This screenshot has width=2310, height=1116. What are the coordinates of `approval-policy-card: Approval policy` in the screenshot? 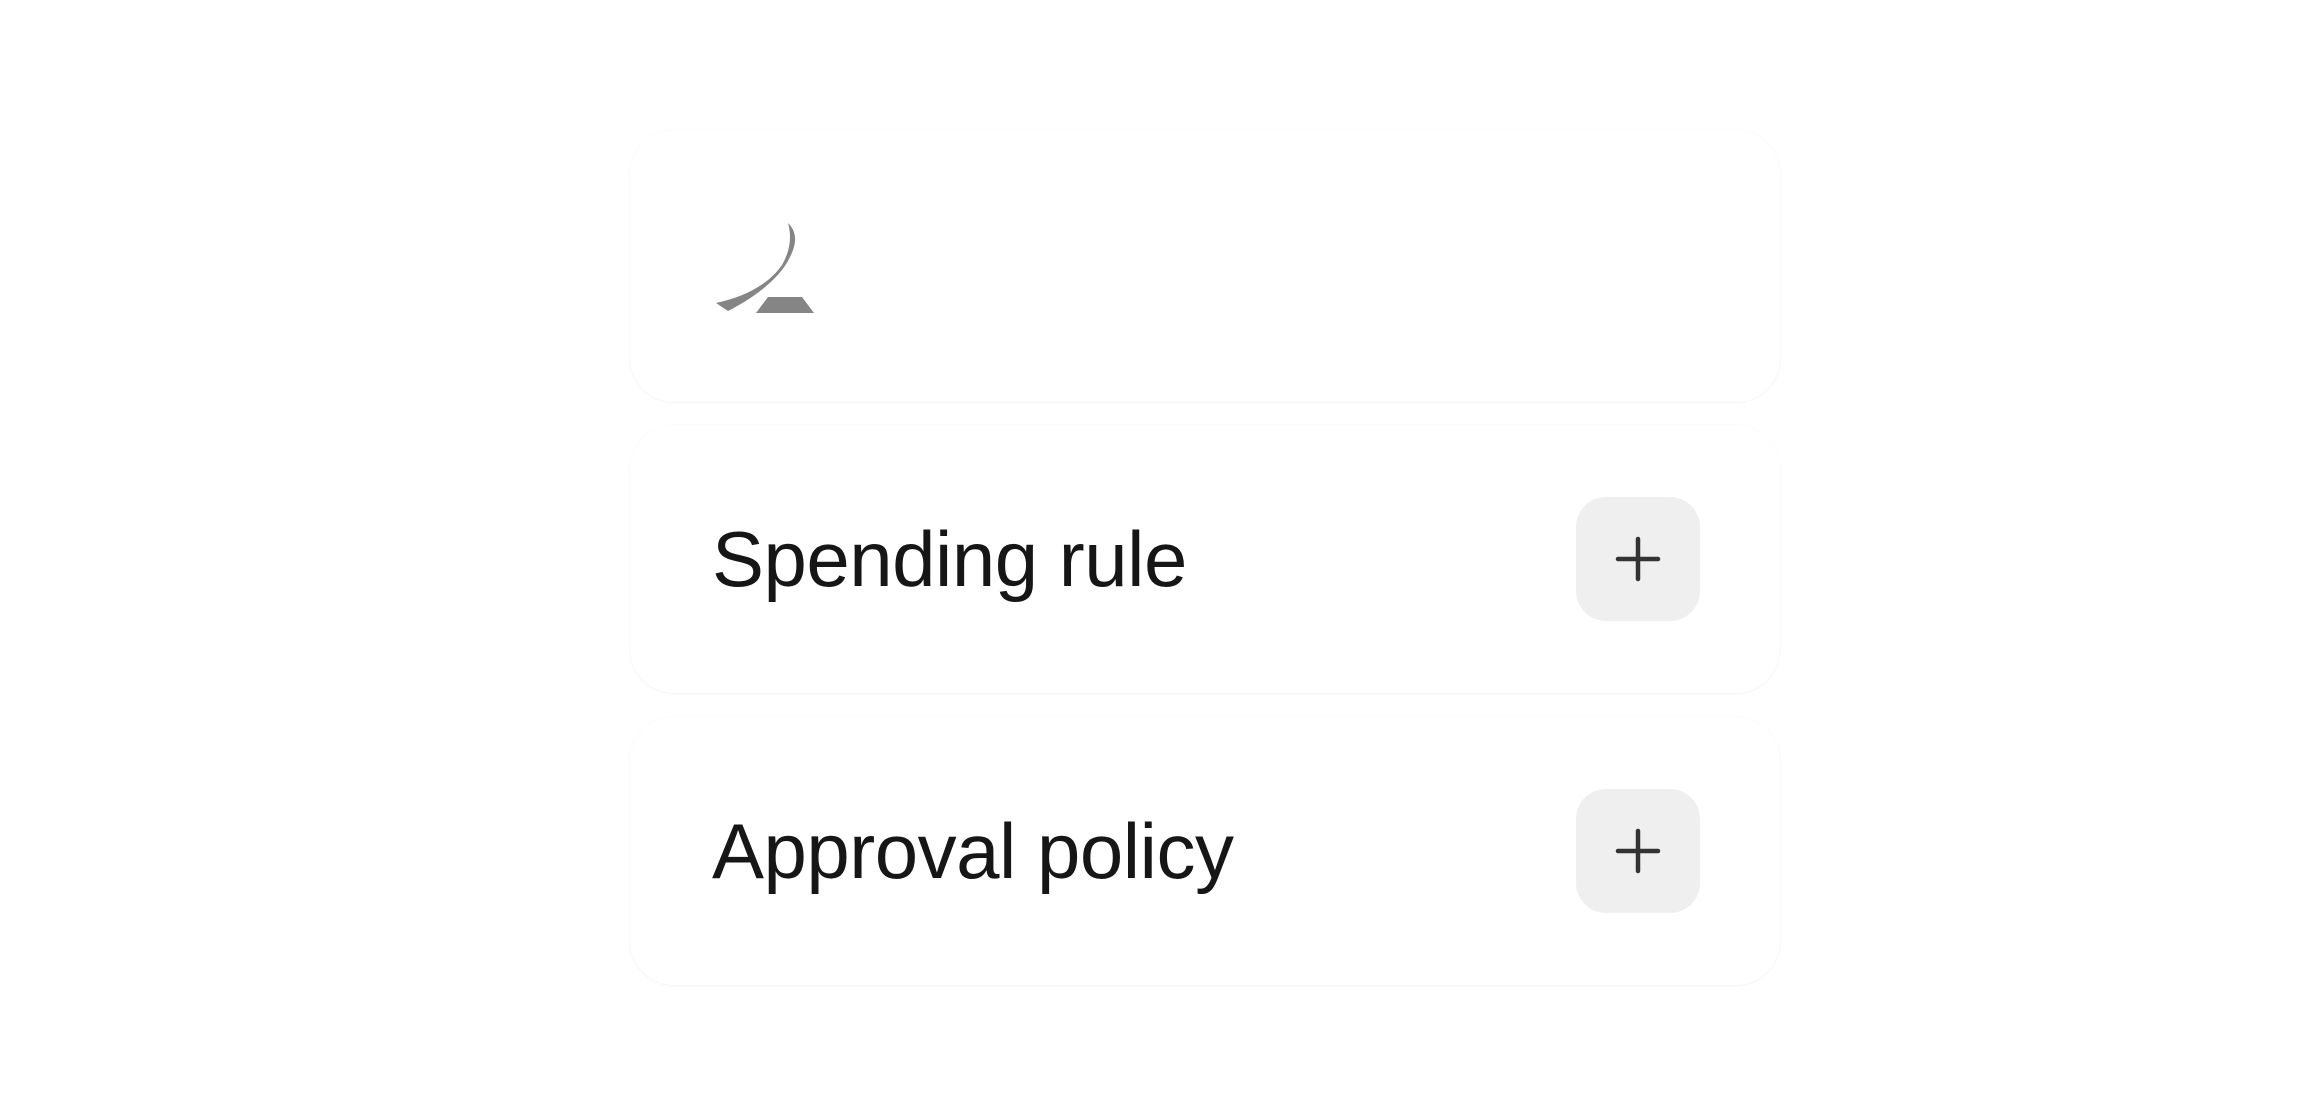 It's located at (1205, 851).